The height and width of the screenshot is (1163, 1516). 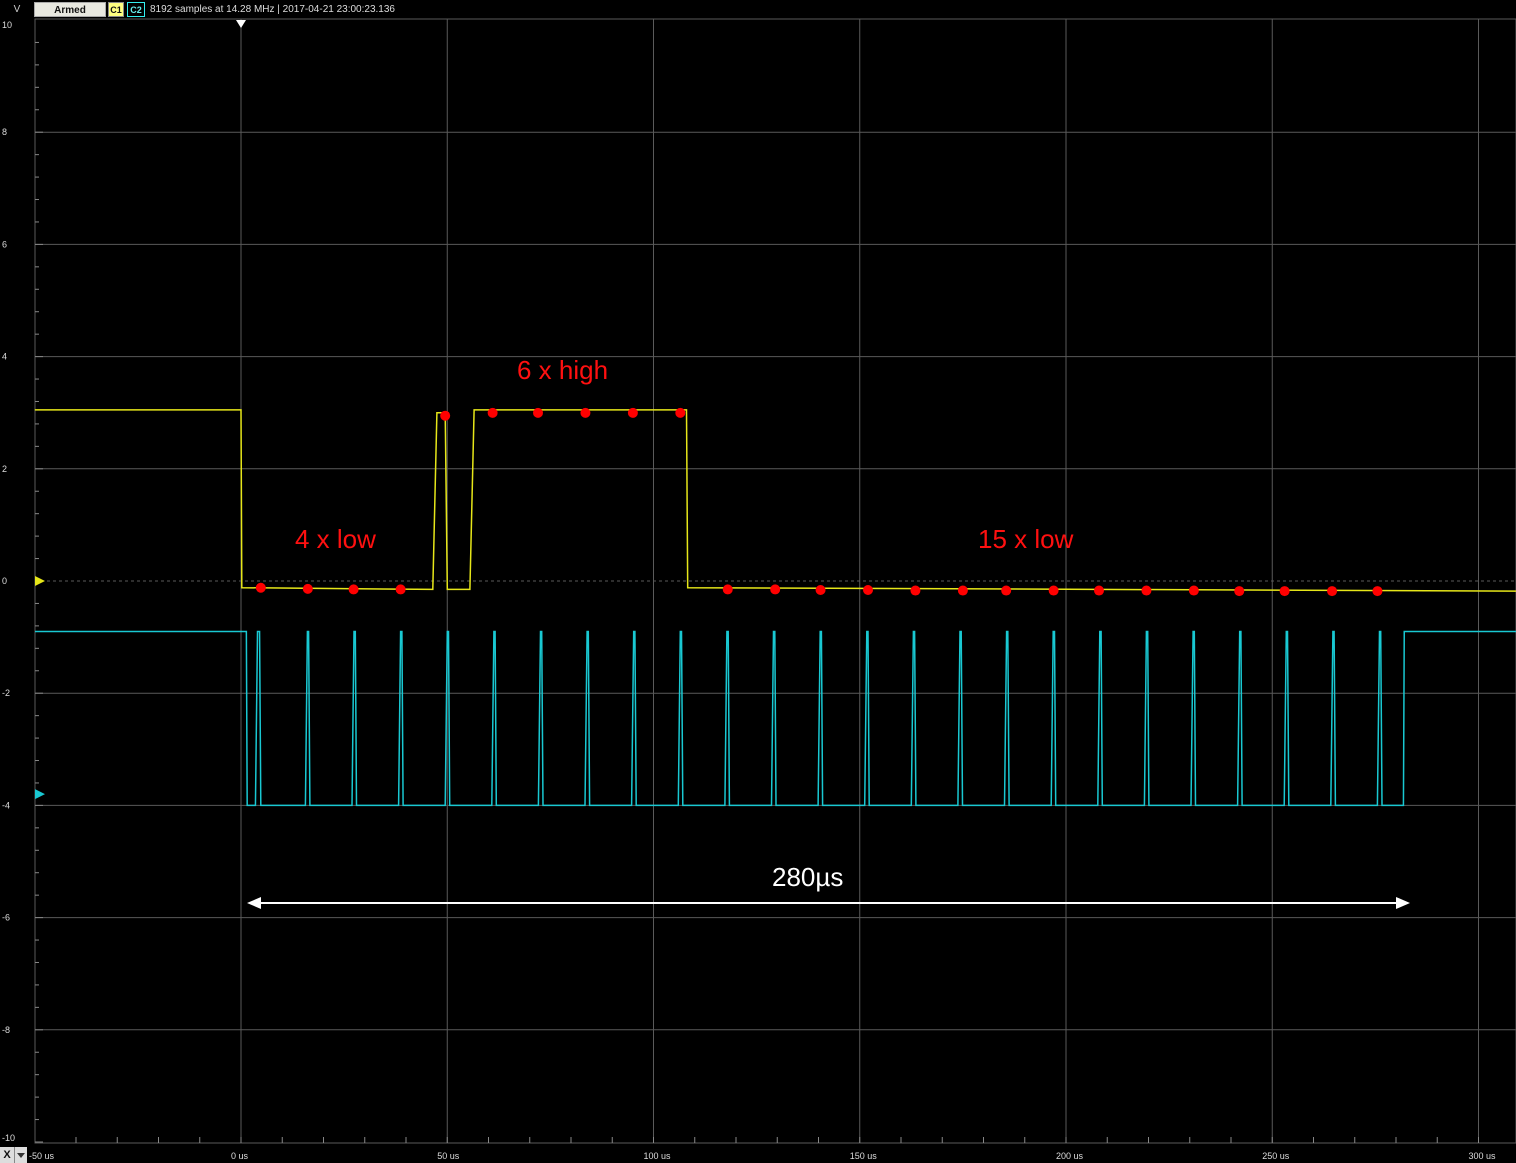 What do you see at coordinates (6, 693) in the screenshot?
I see `y-tick-label: -2` at bounding box center [6, 693].